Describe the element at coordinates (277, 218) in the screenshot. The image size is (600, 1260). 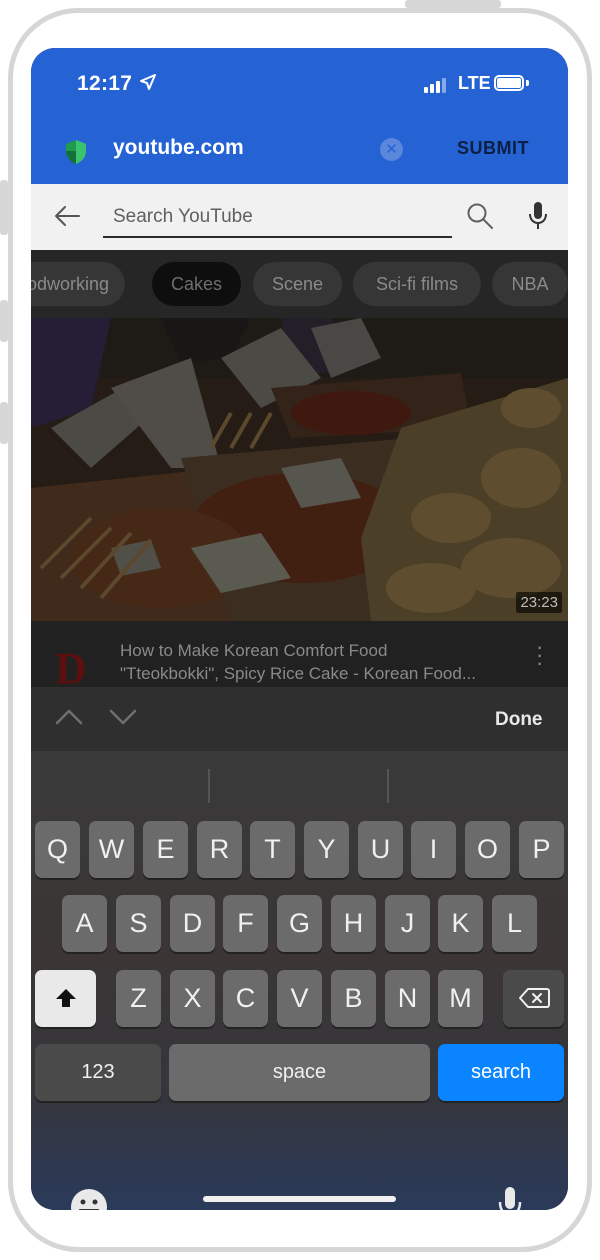
I see `search-input` at that location.